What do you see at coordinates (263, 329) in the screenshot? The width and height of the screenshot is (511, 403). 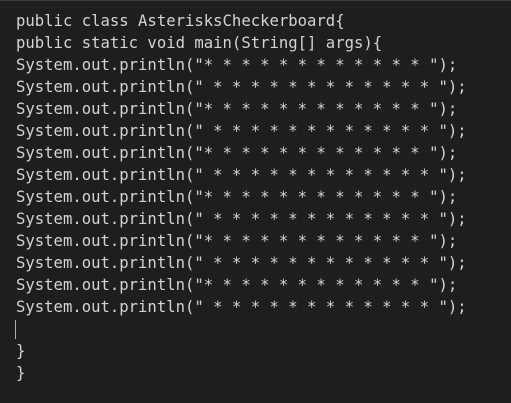 I see `code-line-empty` at bounding box center [263, 329].